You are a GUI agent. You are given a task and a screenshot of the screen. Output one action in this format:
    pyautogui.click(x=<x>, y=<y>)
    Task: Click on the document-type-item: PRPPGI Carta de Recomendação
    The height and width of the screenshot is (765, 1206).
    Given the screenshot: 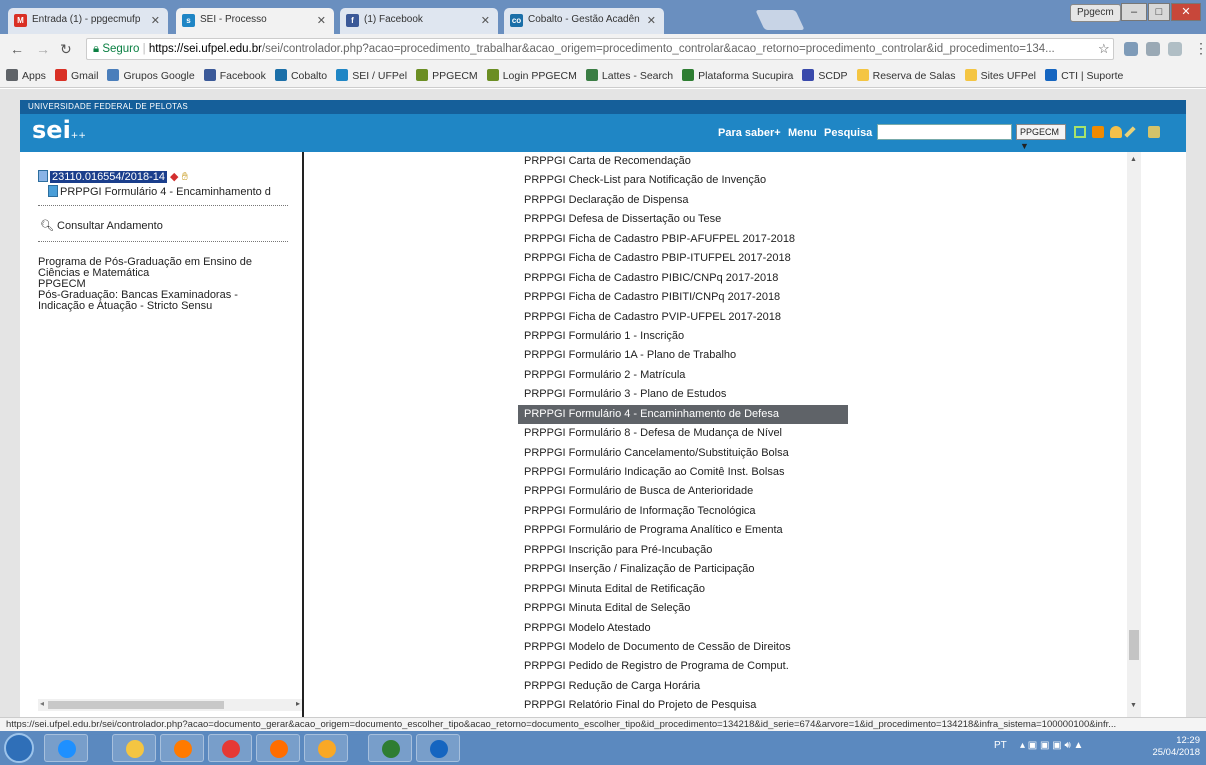 What is the action you would take?
    pyautogui.click(x=828, y=161)
    